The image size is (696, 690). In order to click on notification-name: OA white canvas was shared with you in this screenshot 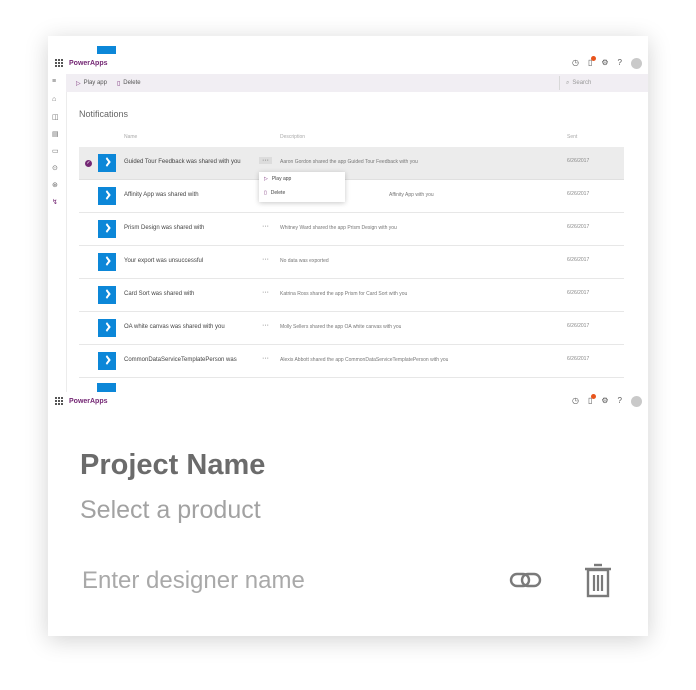, I will do `click(174, 327)`.